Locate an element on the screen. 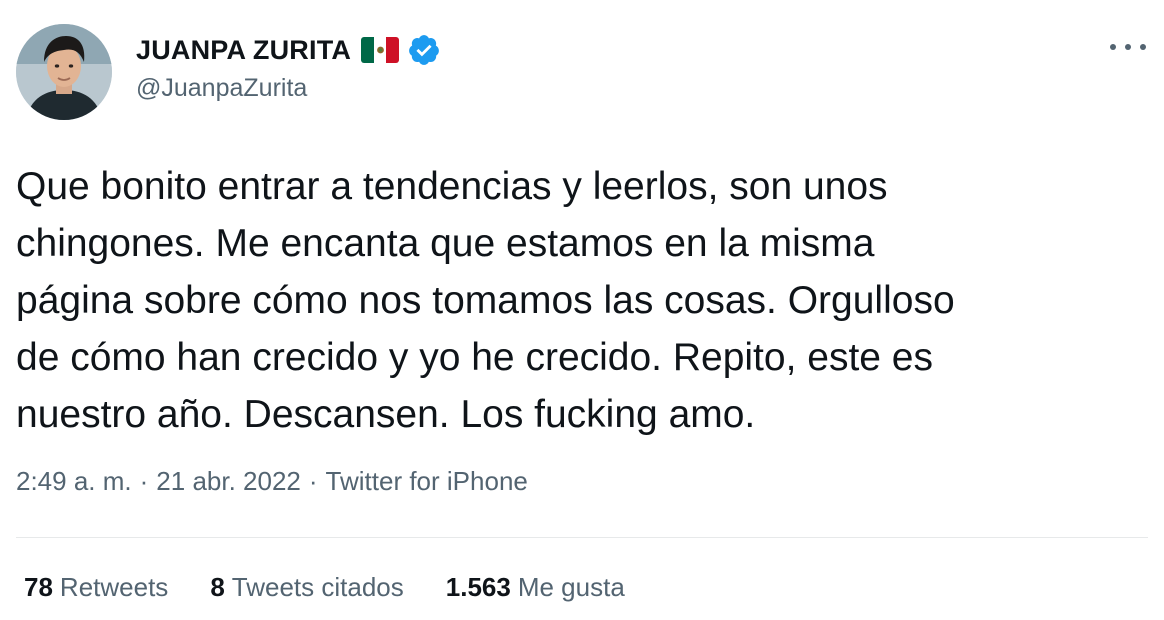 The height and width of the screenshot is (620, 1164). tweet-date: 21 abr. 2022 is located at coordinates (228, 481).